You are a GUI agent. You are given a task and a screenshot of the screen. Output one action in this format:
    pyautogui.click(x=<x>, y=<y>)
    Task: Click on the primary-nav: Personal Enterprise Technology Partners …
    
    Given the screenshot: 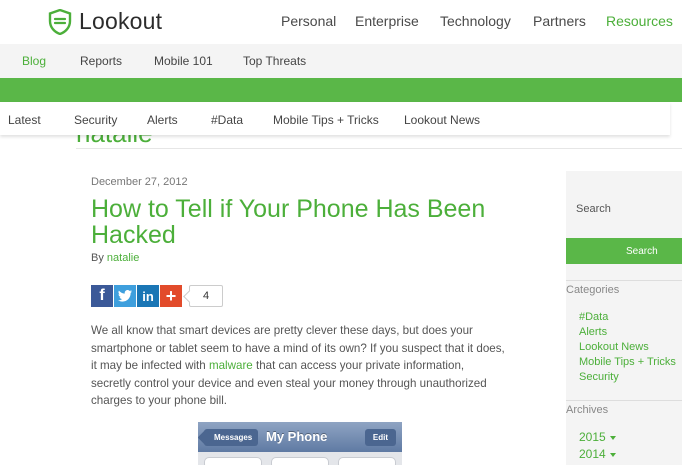 What is the action you would take?
    pyautogui.click(x=341, y=23)
    